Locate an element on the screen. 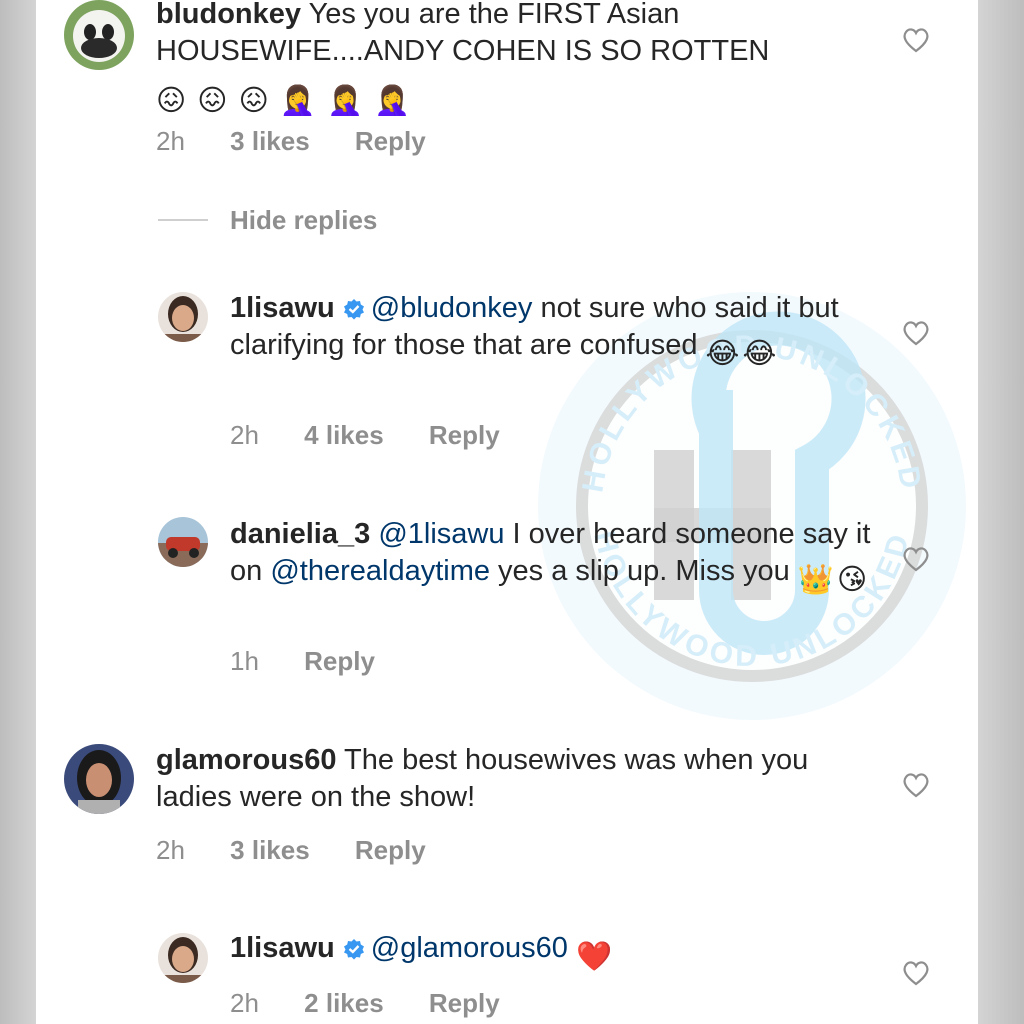 Image resolution: width=1024 pixels, height=1024 pixels. comment-meta-bludonkey: 2h 3 likes Reply is located at coordinates (310, 141).